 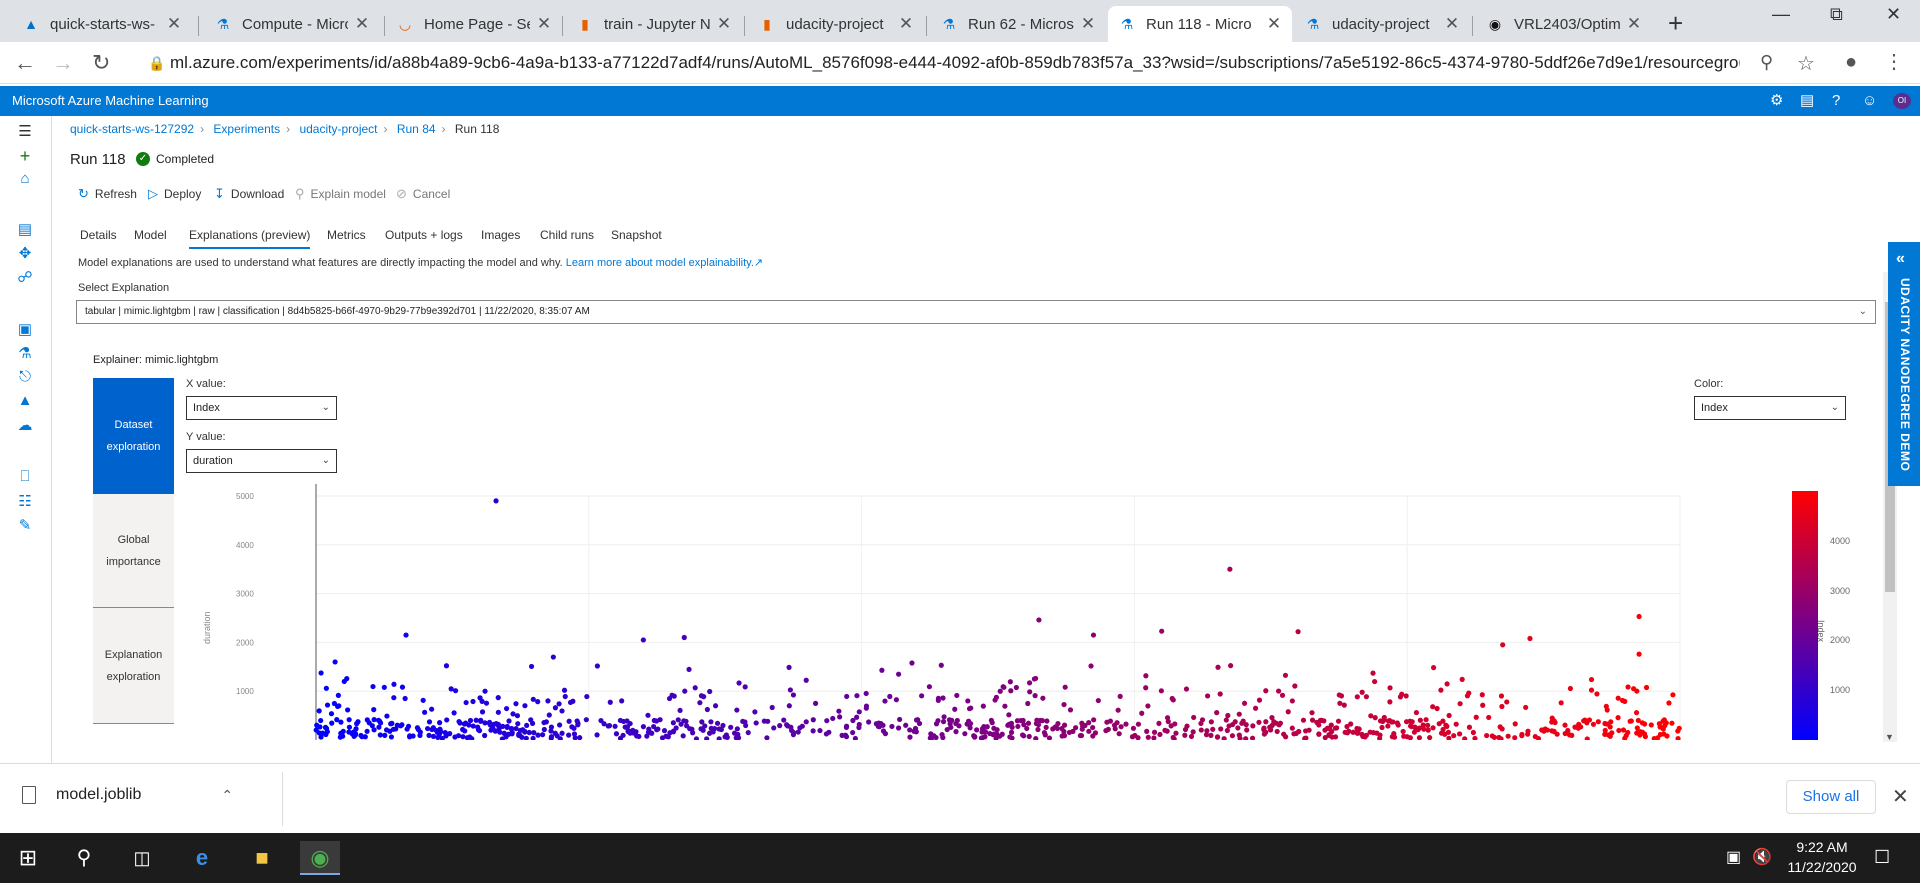 I want to click on browser-tab-2: ⚗ Compute - Micro ✕, so click(x=292, y=24).